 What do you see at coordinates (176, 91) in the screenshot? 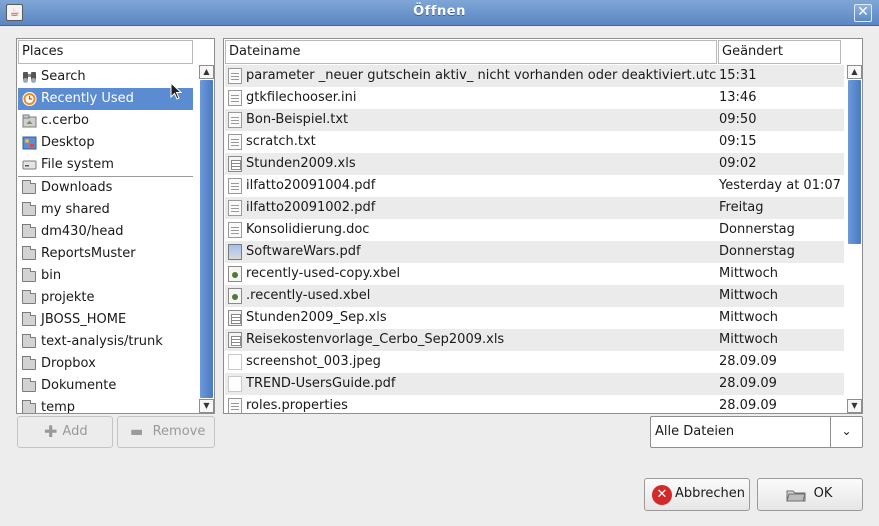
I see `mouse-cursor-icon` at bounding box center [176, 91].